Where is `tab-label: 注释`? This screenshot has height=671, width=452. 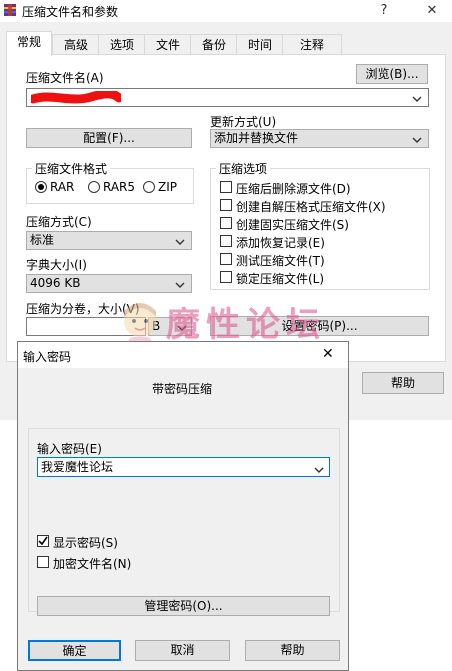
tab-label: 注释 is located at coordinates (311, 45).